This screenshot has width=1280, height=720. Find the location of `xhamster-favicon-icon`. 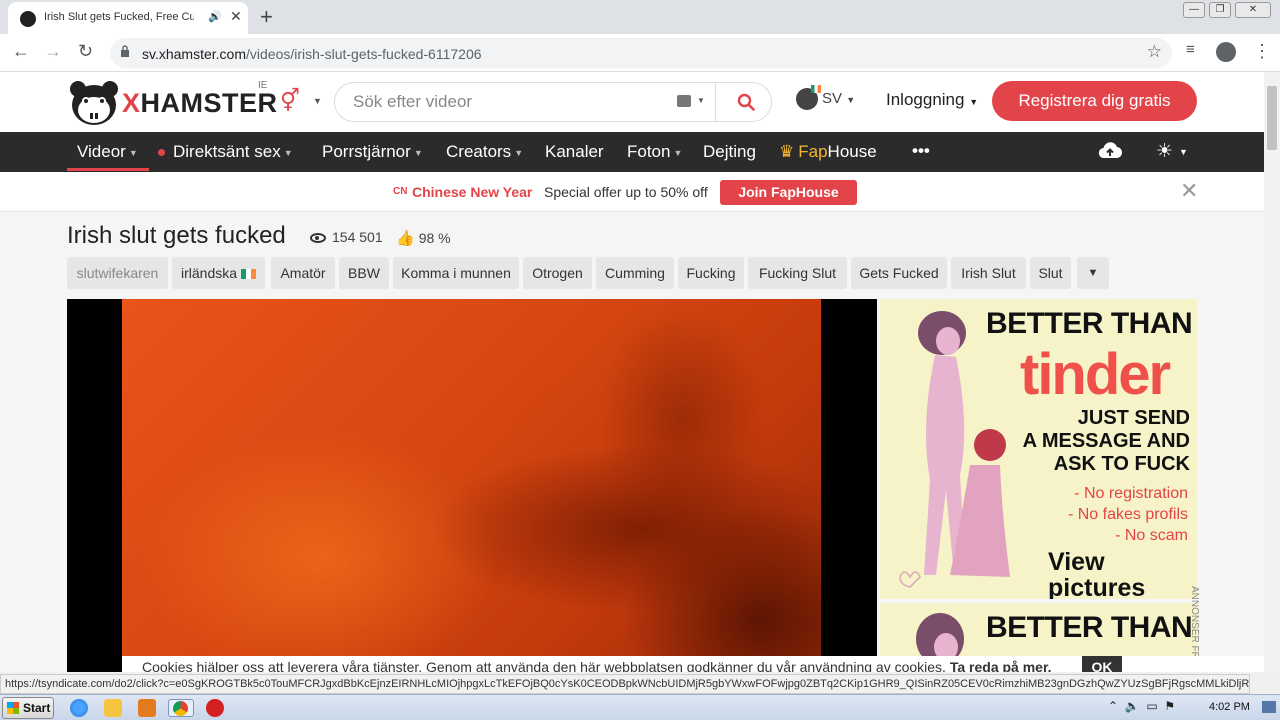

xhamster-favicon-icon is located at coordinates (28, 19).